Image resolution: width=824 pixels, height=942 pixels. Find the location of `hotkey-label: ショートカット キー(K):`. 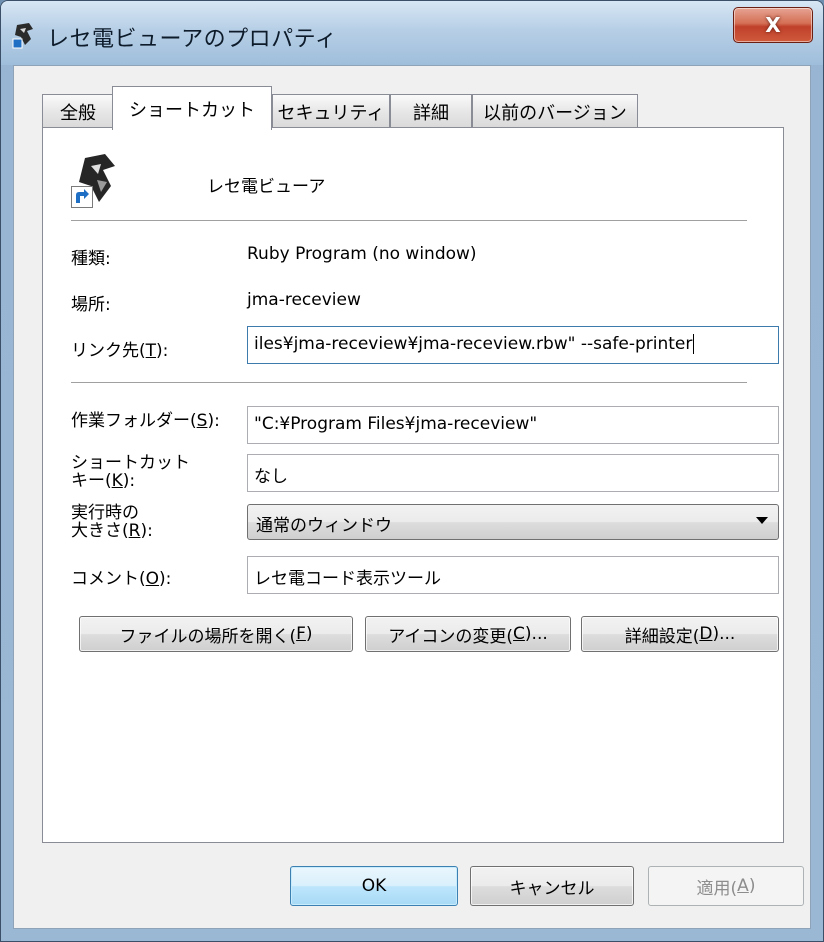

hotkey-label: ショートカット キー(K): is located at coordinates (130, 472).